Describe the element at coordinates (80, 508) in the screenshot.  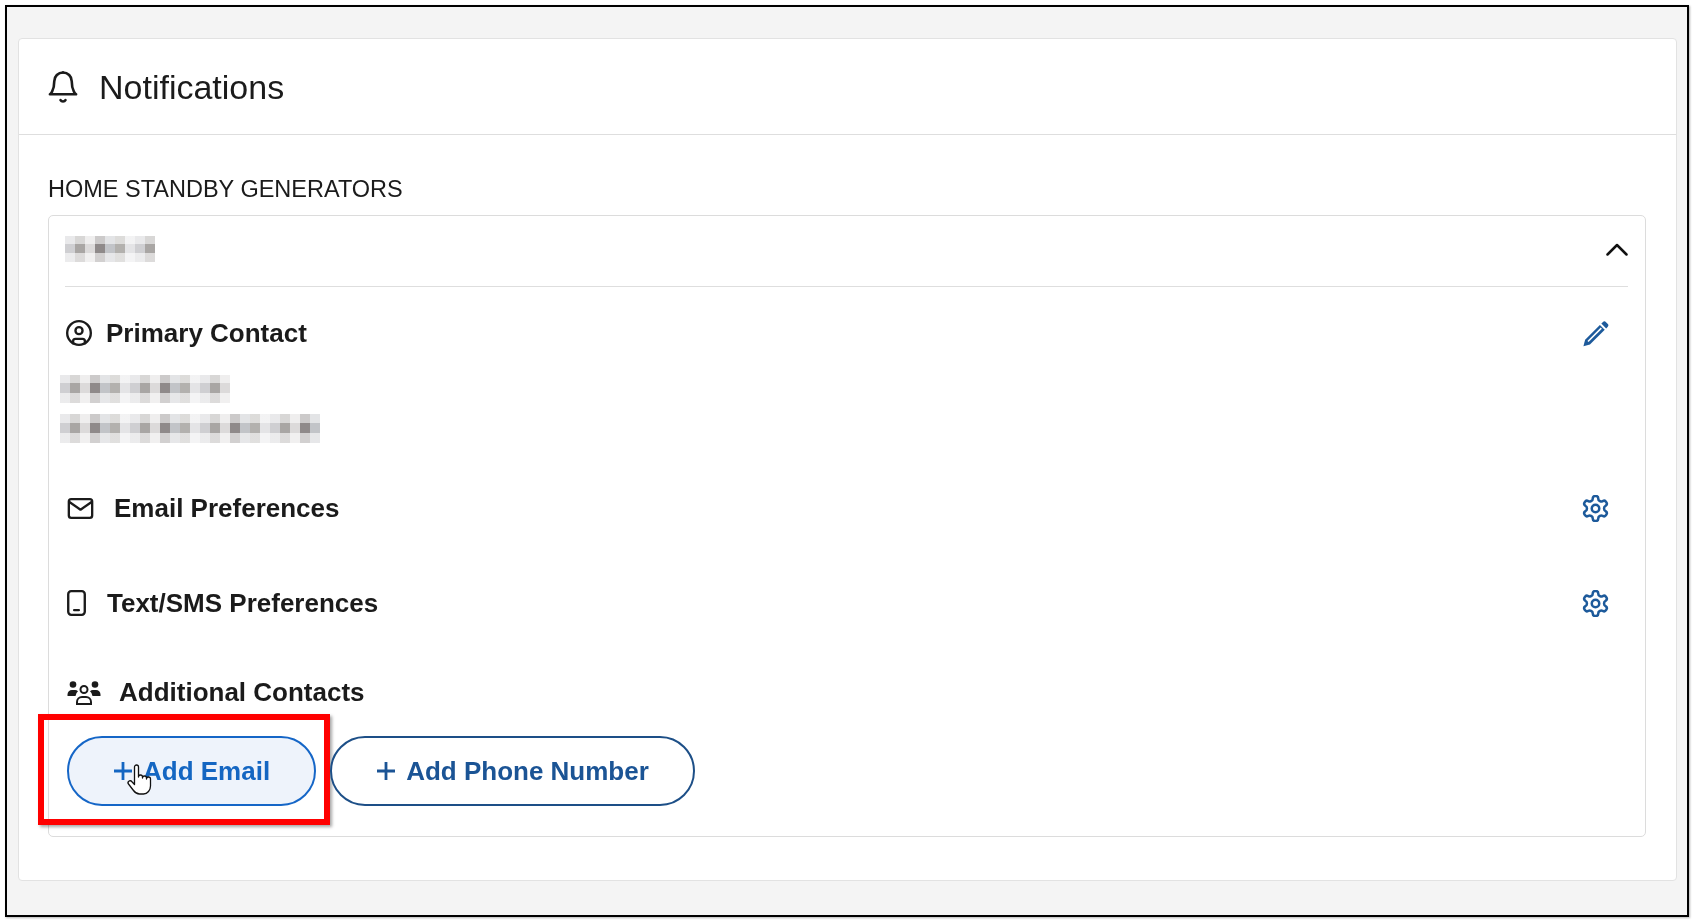
I see `envelope-icon` at that location.